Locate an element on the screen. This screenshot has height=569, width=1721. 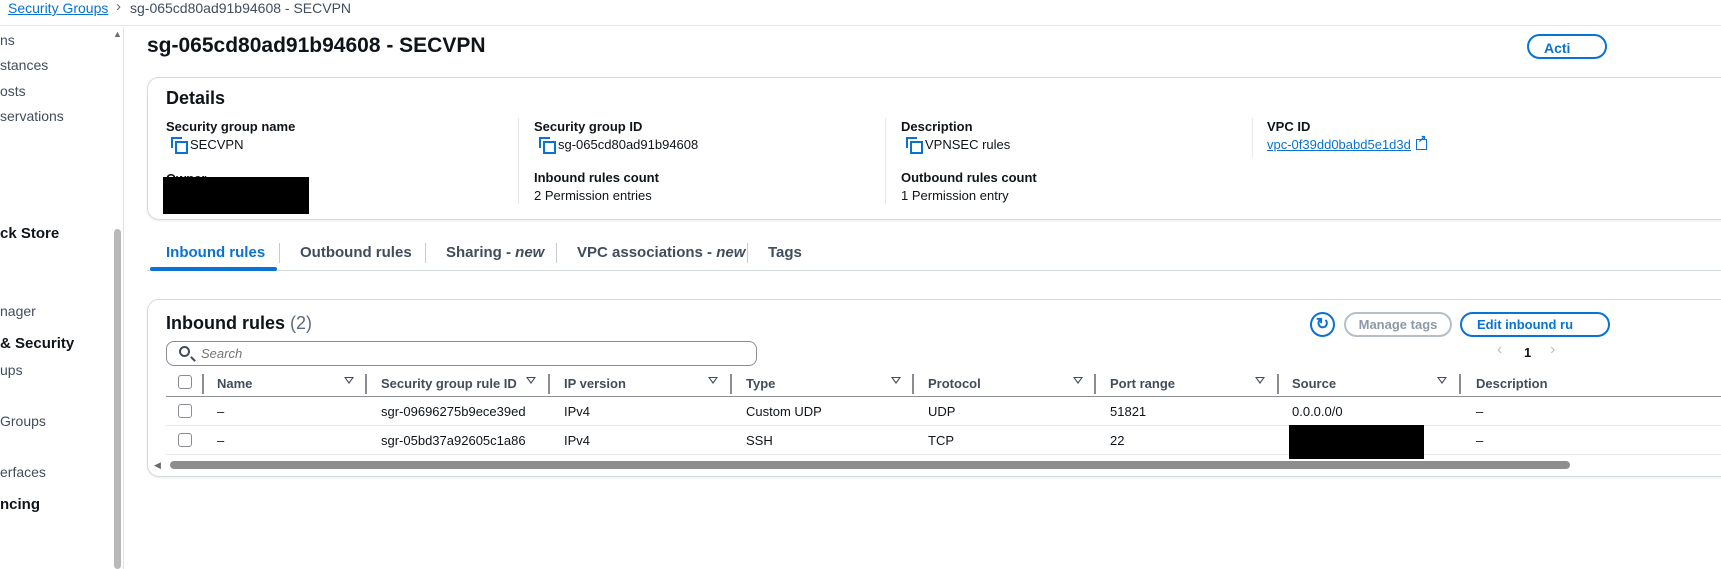
cell-rule-id: sgr-09696275b9ece39ed is located at coordinates (453, 411).